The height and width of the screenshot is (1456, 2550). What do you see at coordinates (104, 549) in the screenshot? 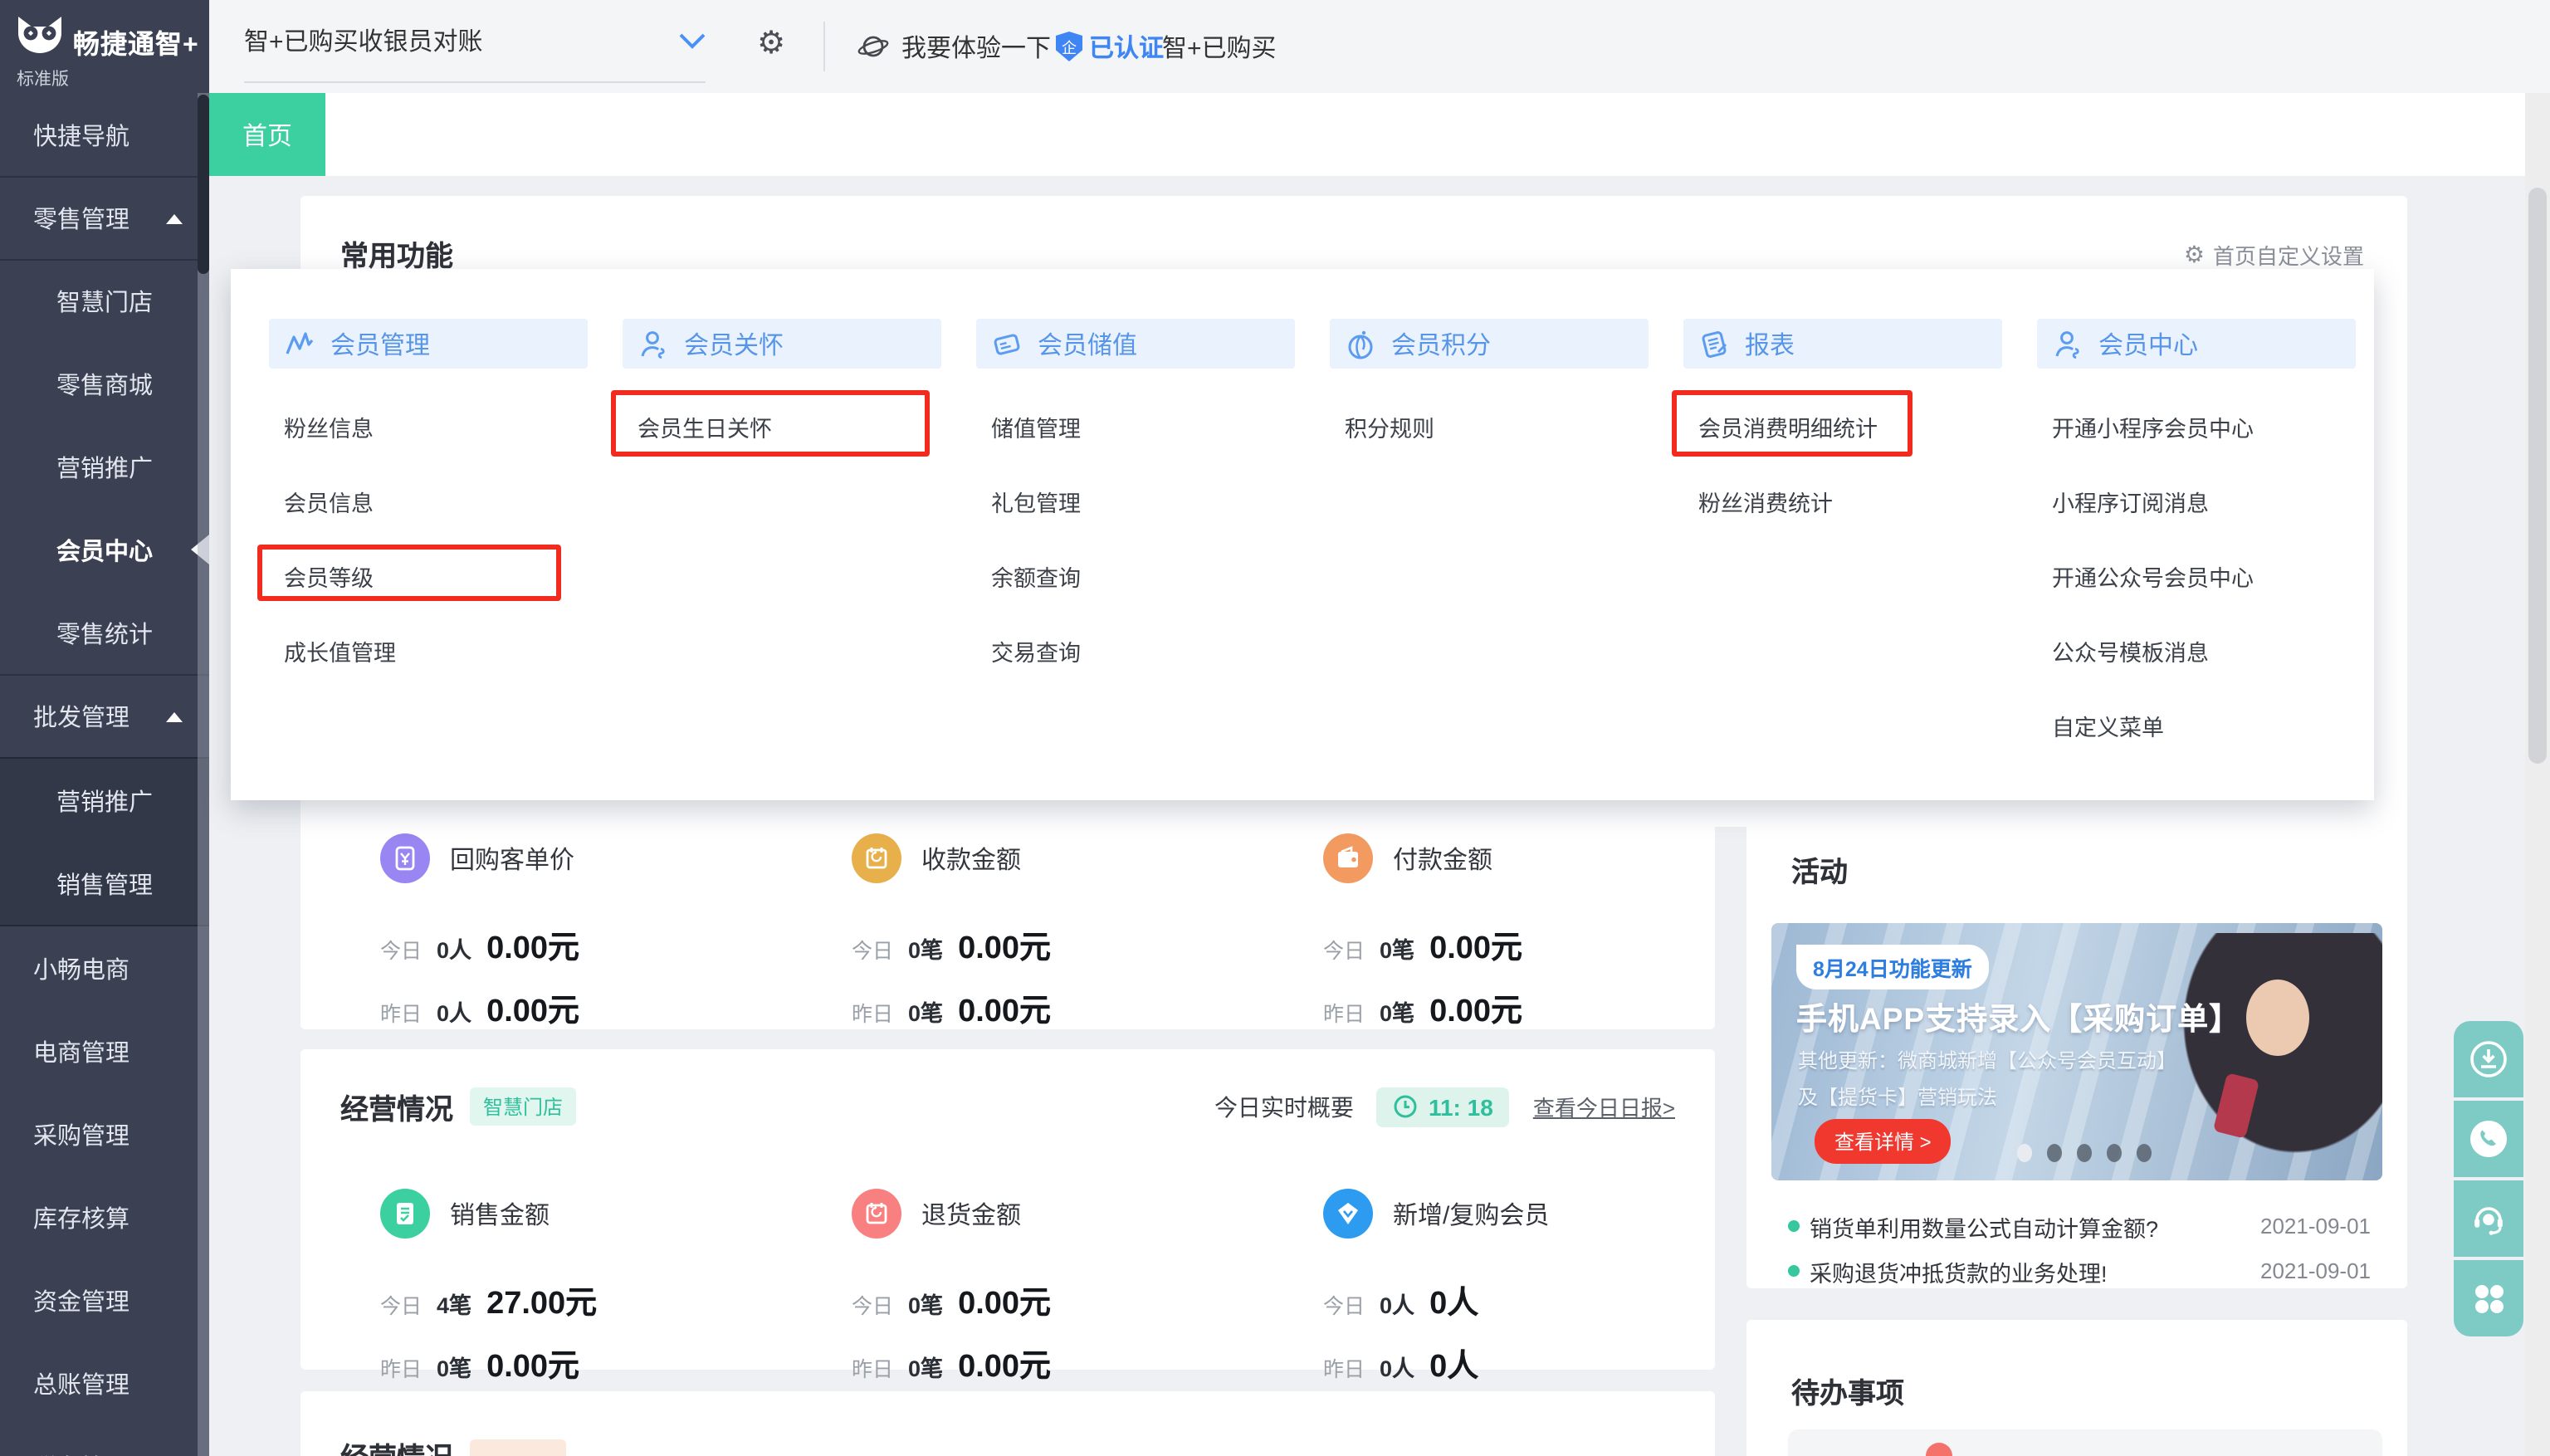
I see `sidebar-item-member-center: 会员中心` at bounding box center [104, 549].